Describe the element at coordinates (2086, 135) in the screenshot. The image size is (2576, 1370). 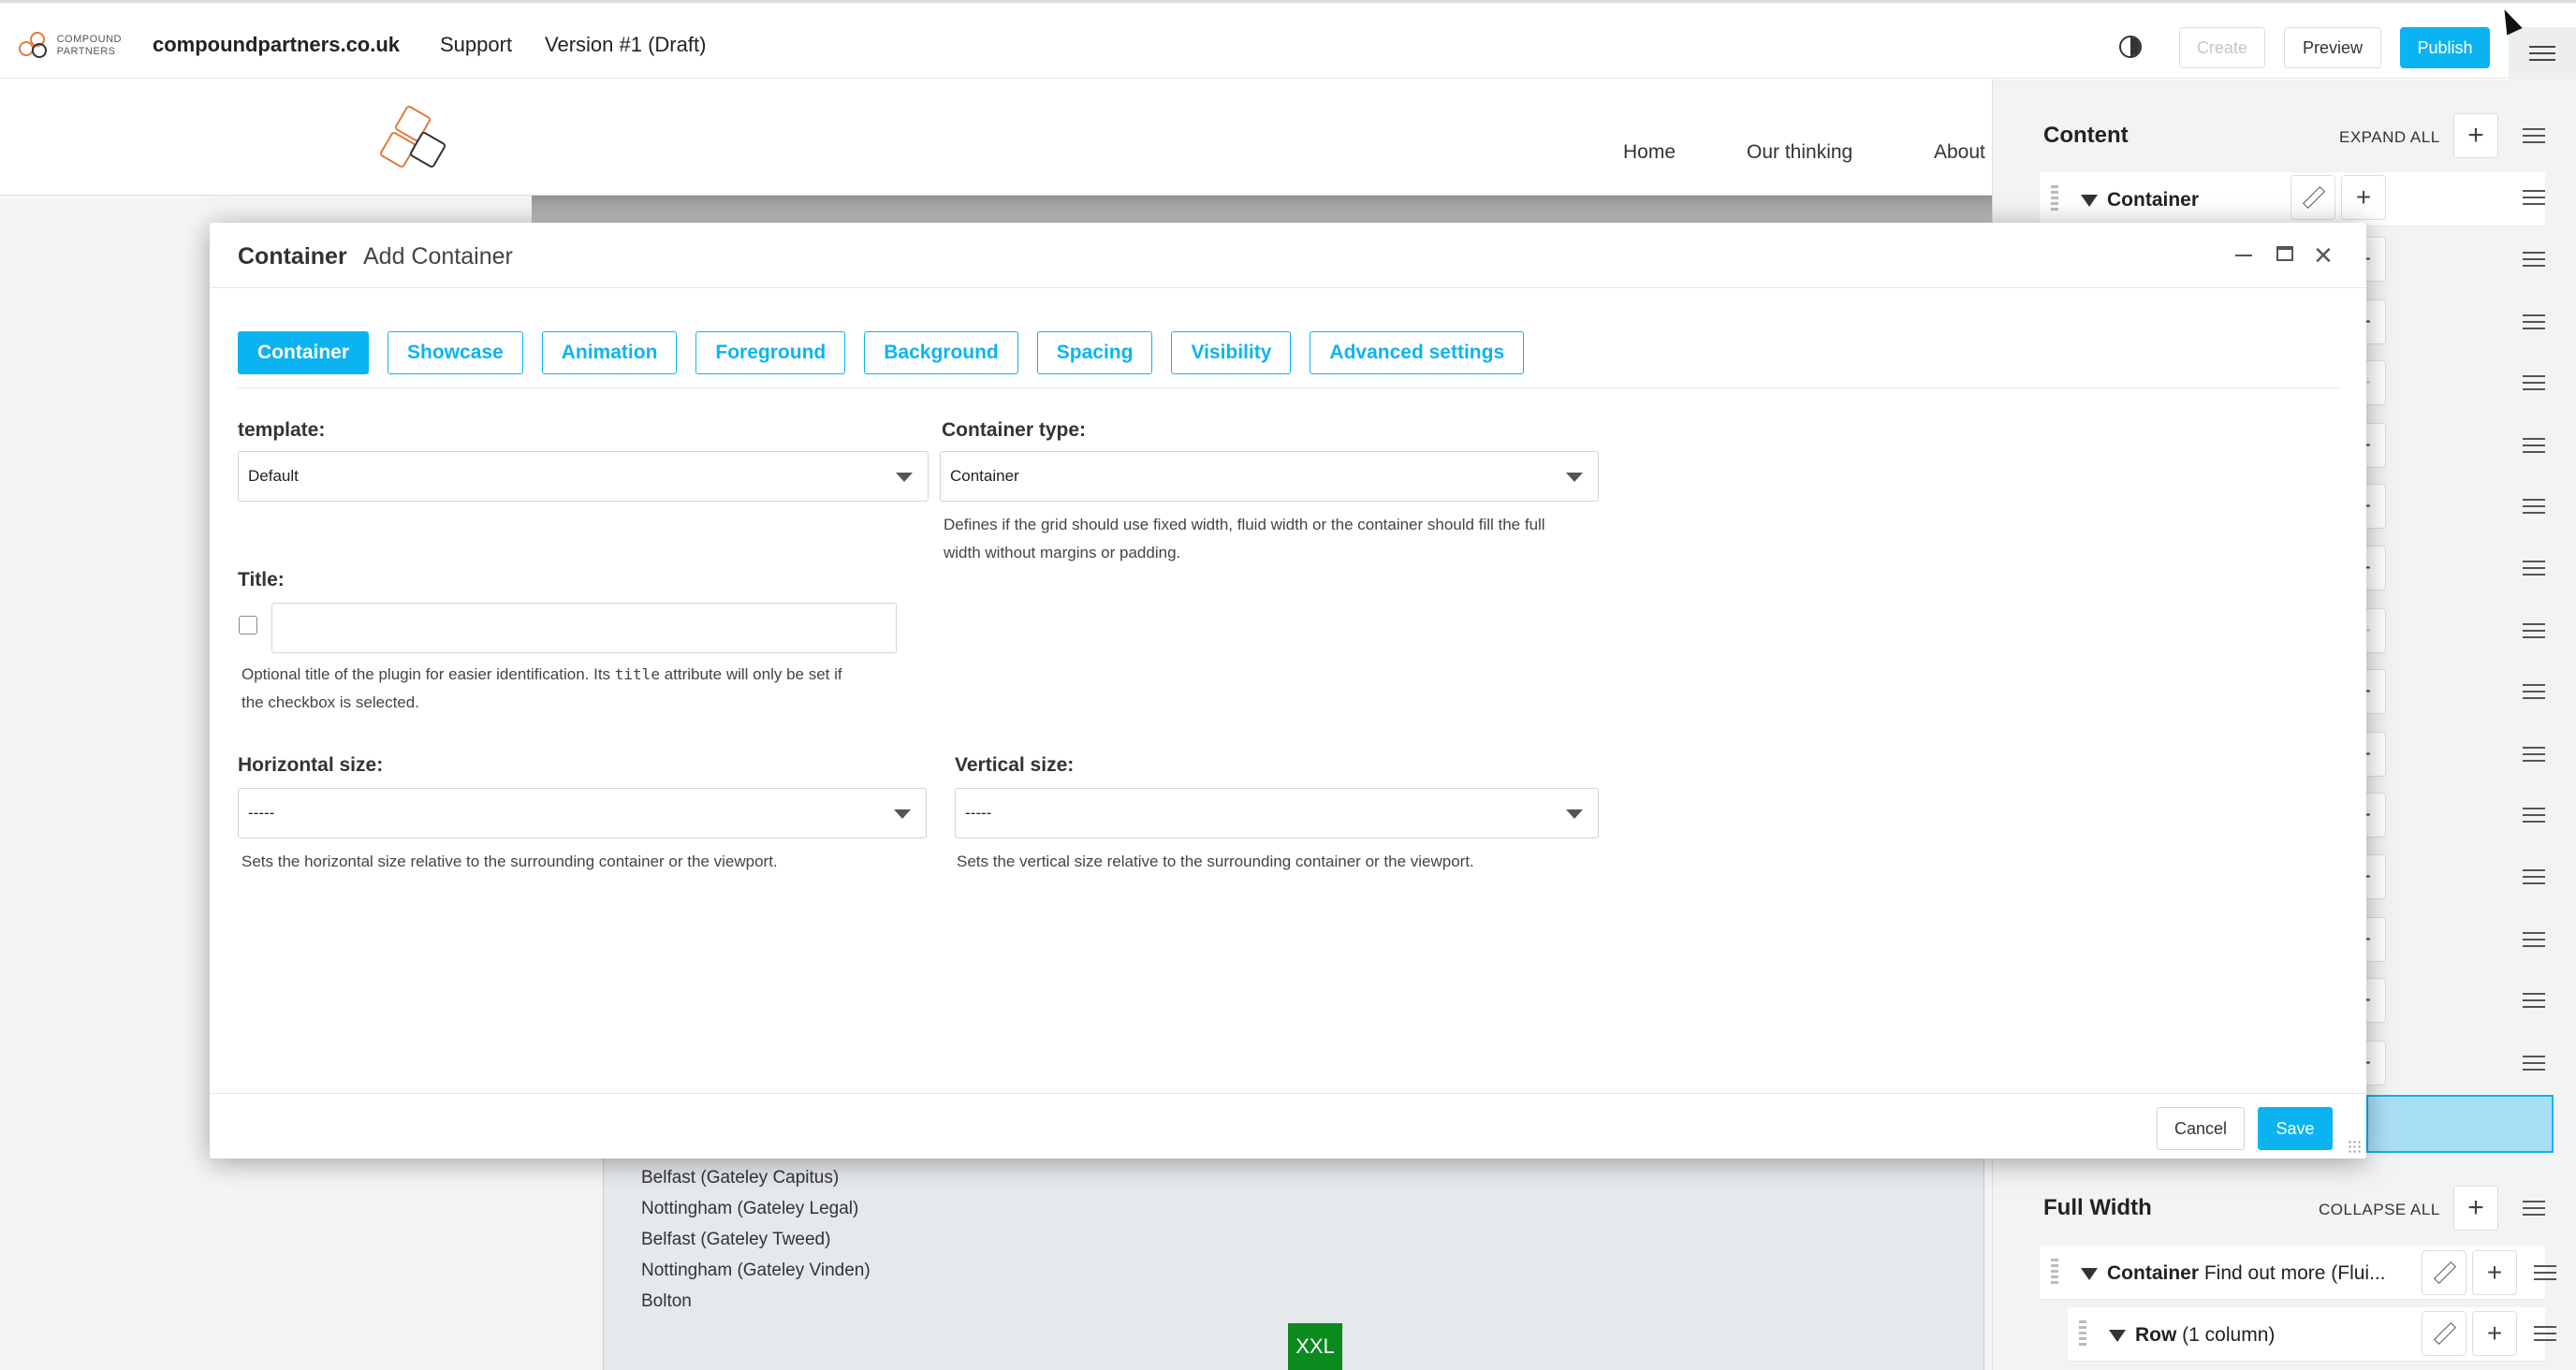
I see `content-heading: Content` at that location.